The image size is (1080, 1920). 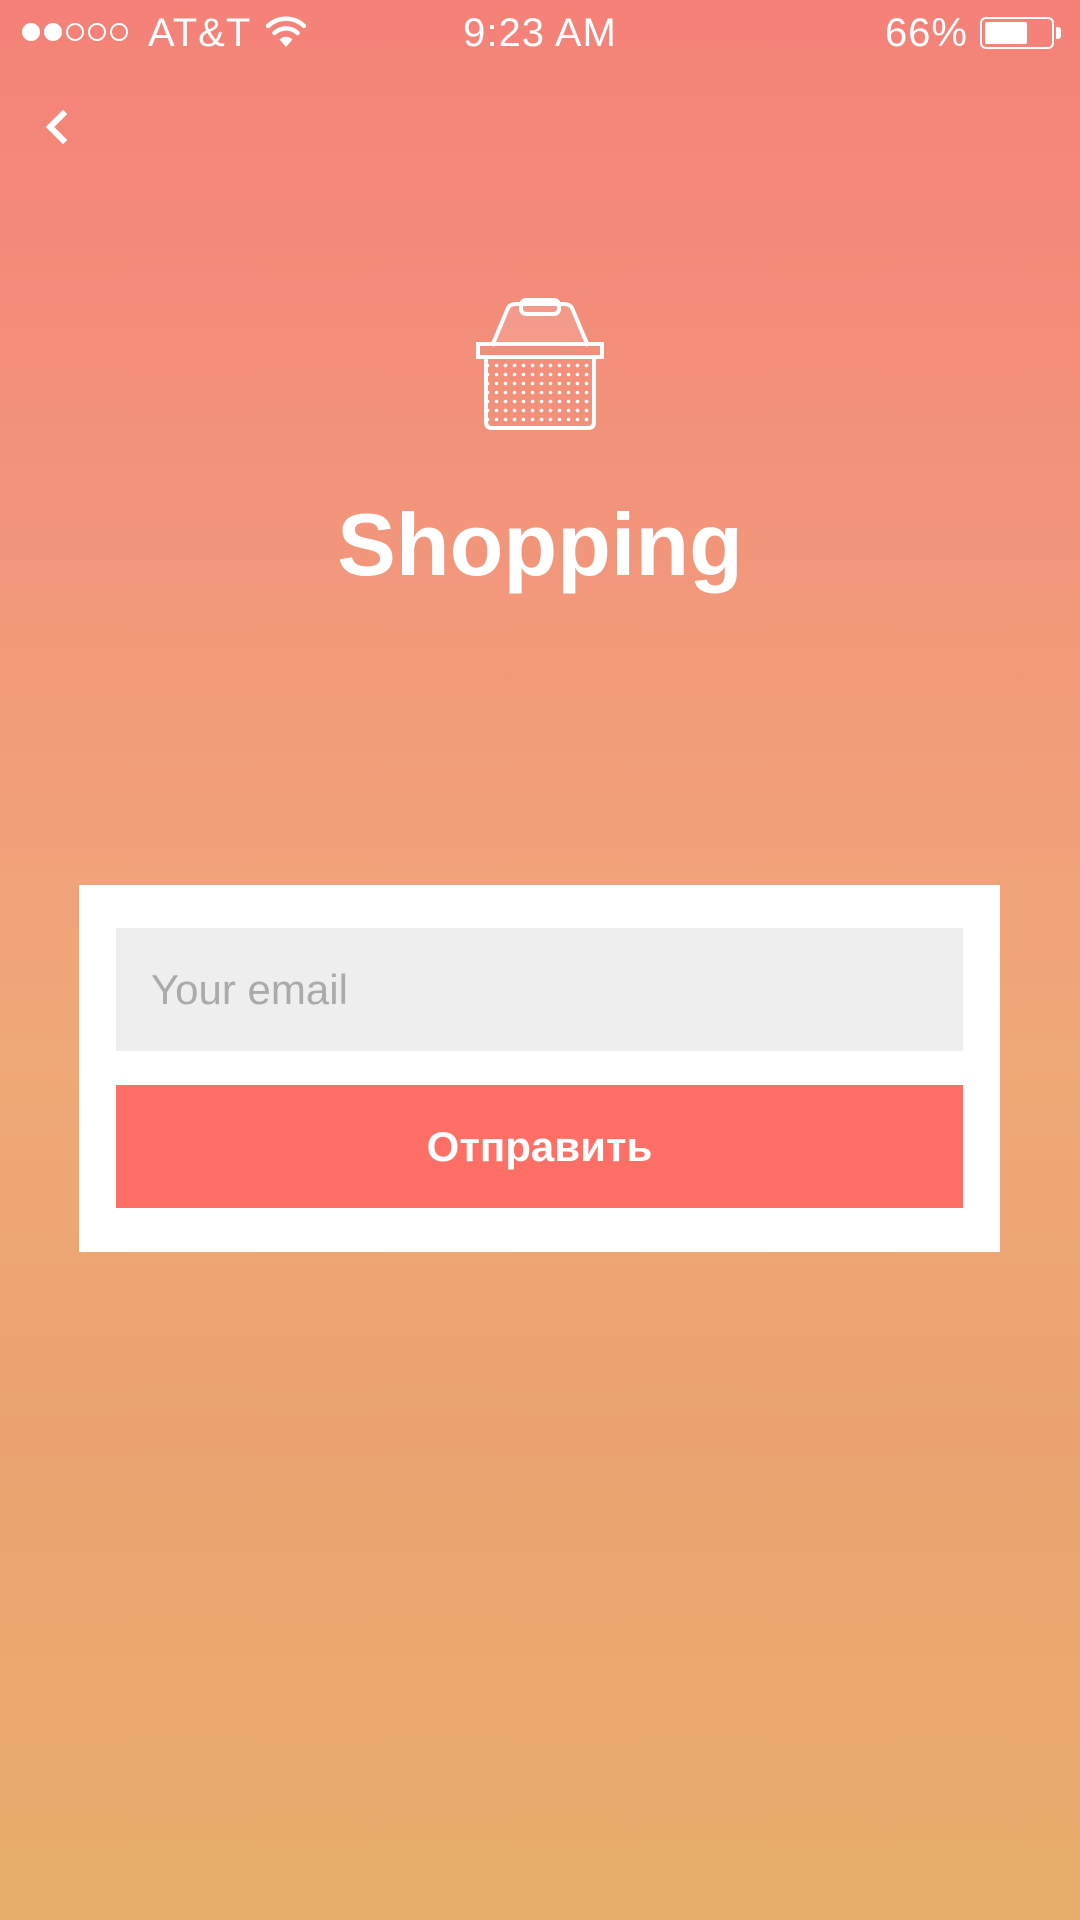 What do you see at coordinates (540, 33) in the screenshot?
I see `status-bar: AT&T 9:23 AM 66%` at bounding box center [540, 33].